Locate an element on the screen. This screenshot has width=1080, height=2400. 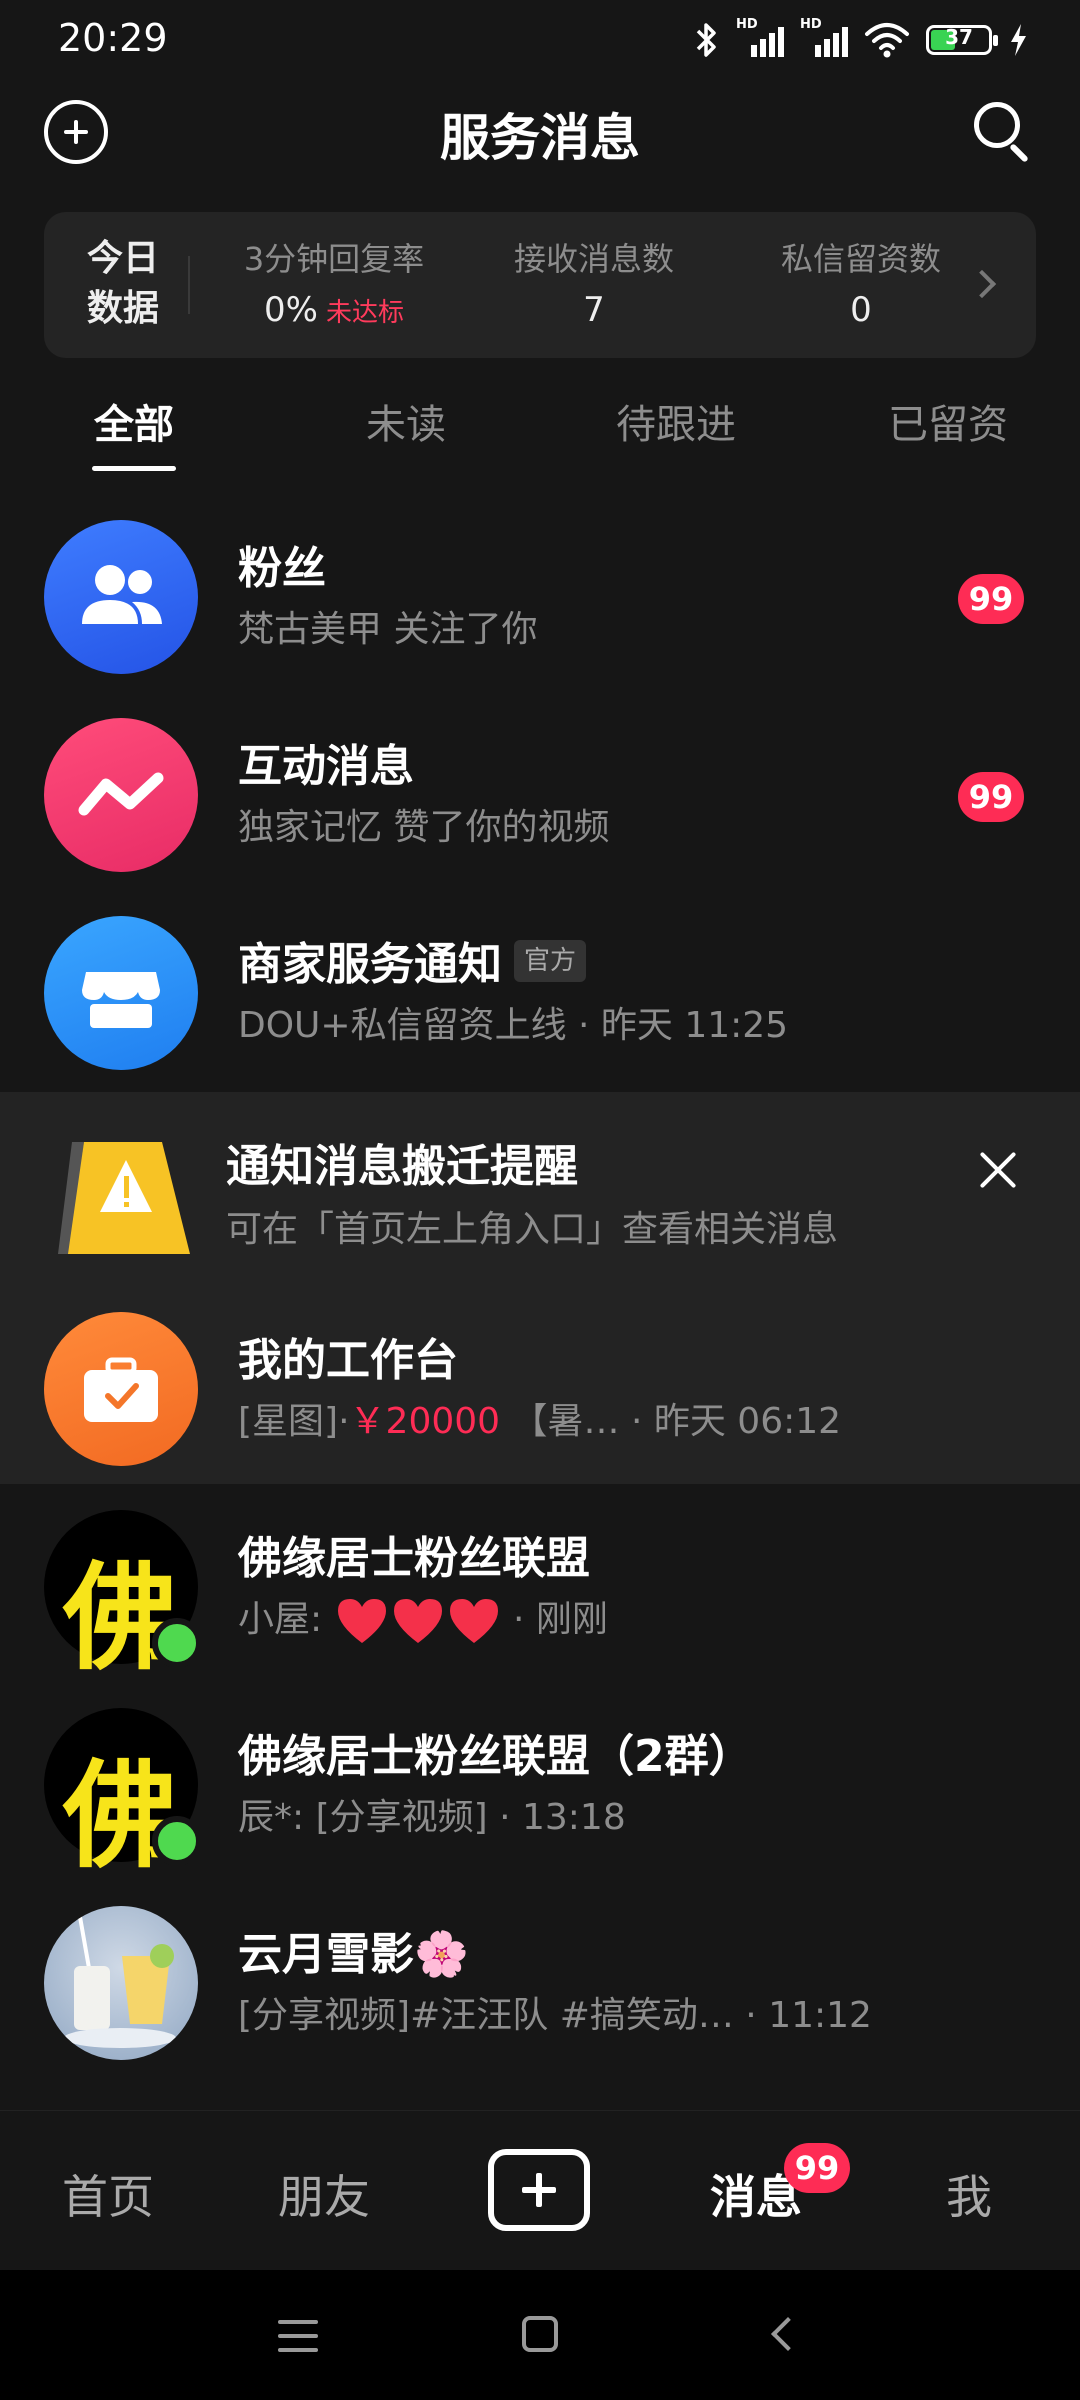
nav-me: 我 is located at coordinates (969, 2194).